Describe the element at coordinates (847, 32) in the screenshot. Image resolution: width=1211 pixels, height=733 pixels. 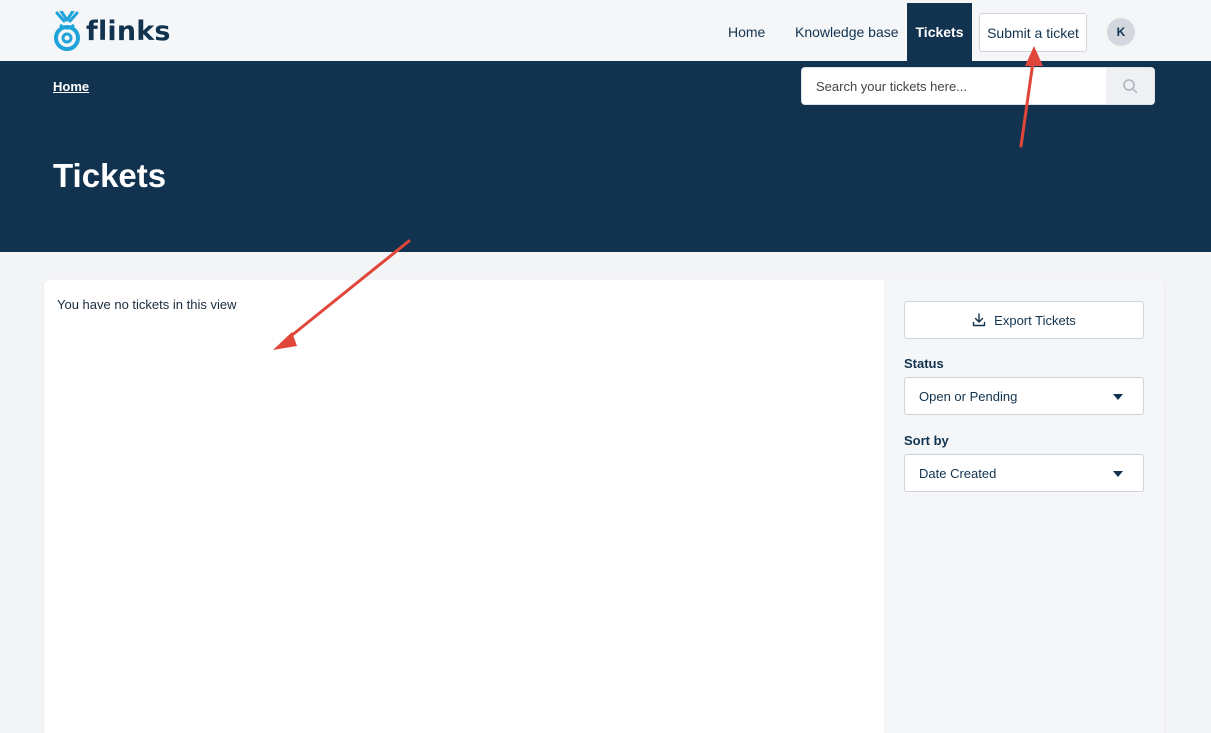
I see `nav-knowledge-base-link: Knowledge base` at that location.